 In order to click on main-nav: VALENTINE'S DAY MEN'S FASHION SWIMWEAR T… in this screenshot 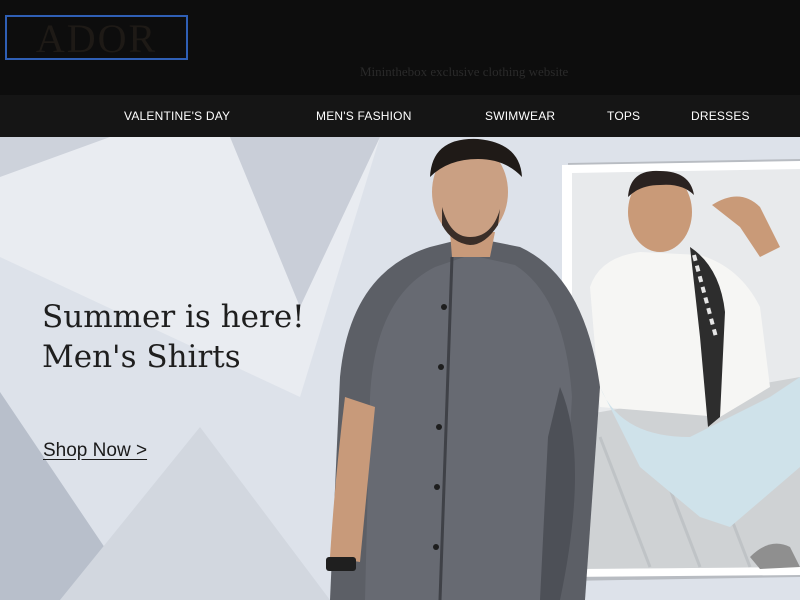, I will do `click(400, 116)`.